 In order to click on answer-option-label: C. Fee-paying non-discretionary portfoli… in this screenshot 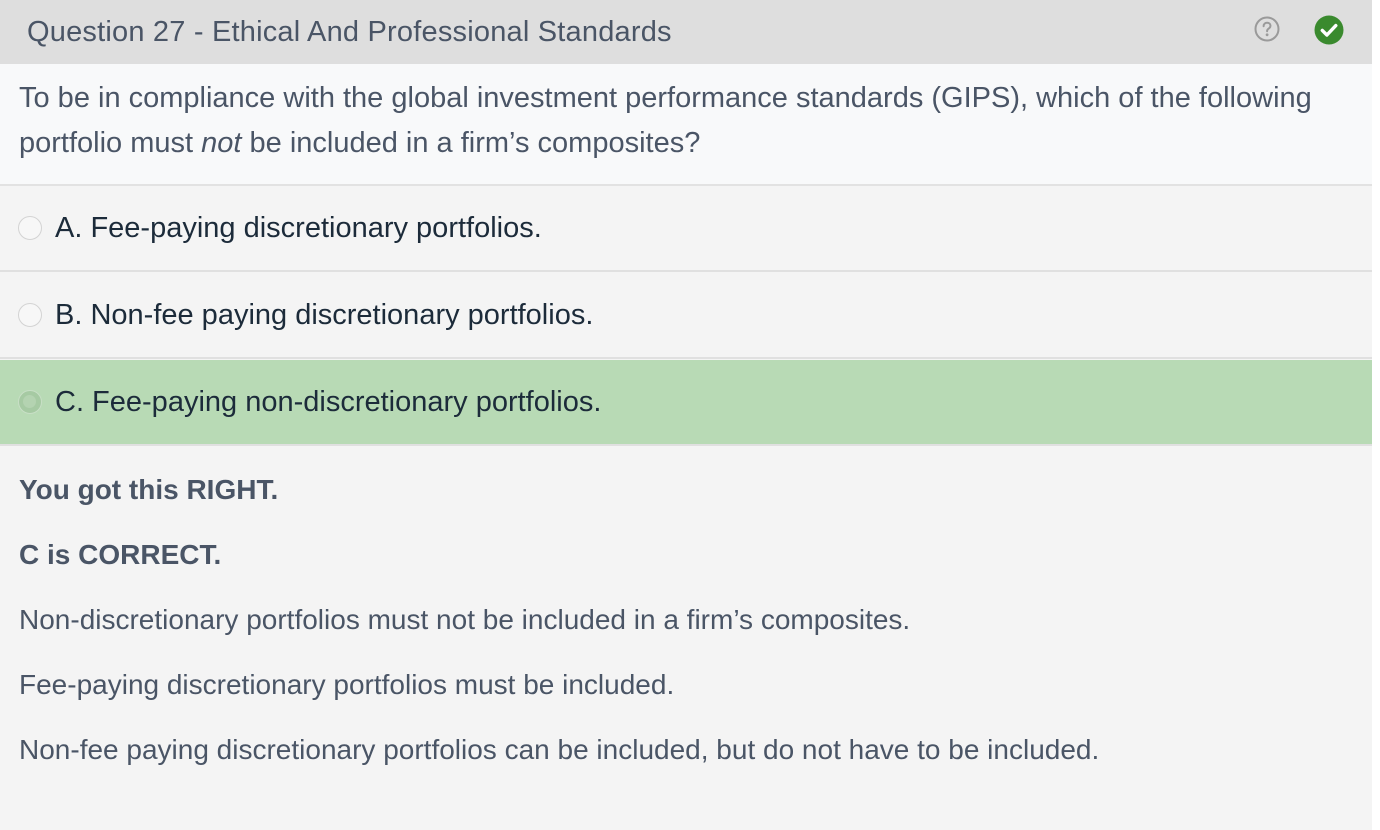, I will do `click(328, 401)`.